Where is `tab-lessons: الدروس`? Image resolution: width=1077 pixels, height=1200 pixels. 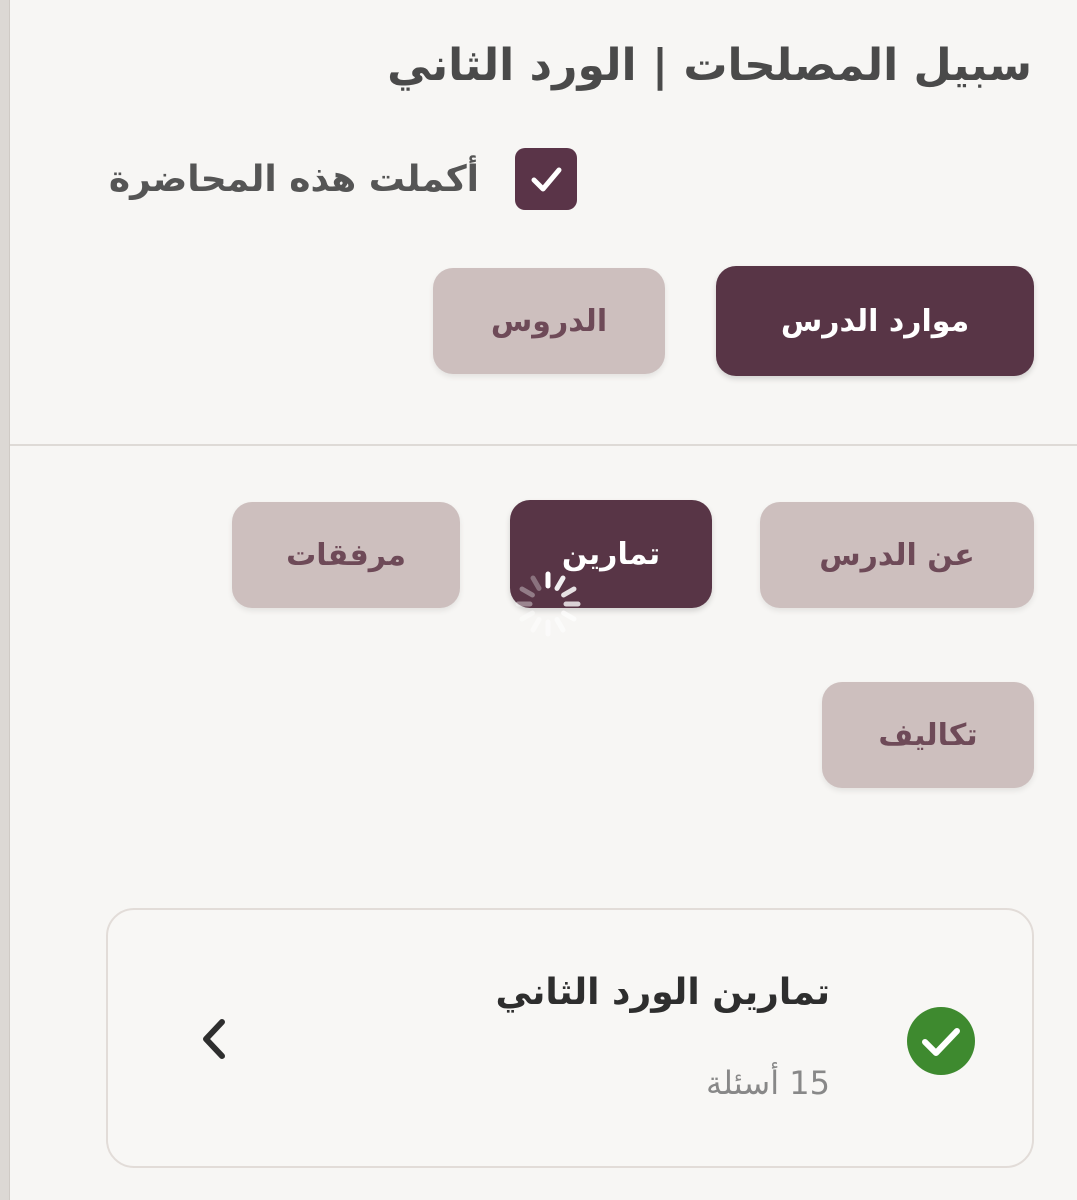 tab-lessons: الدروس is located at coordinates (549, 321).